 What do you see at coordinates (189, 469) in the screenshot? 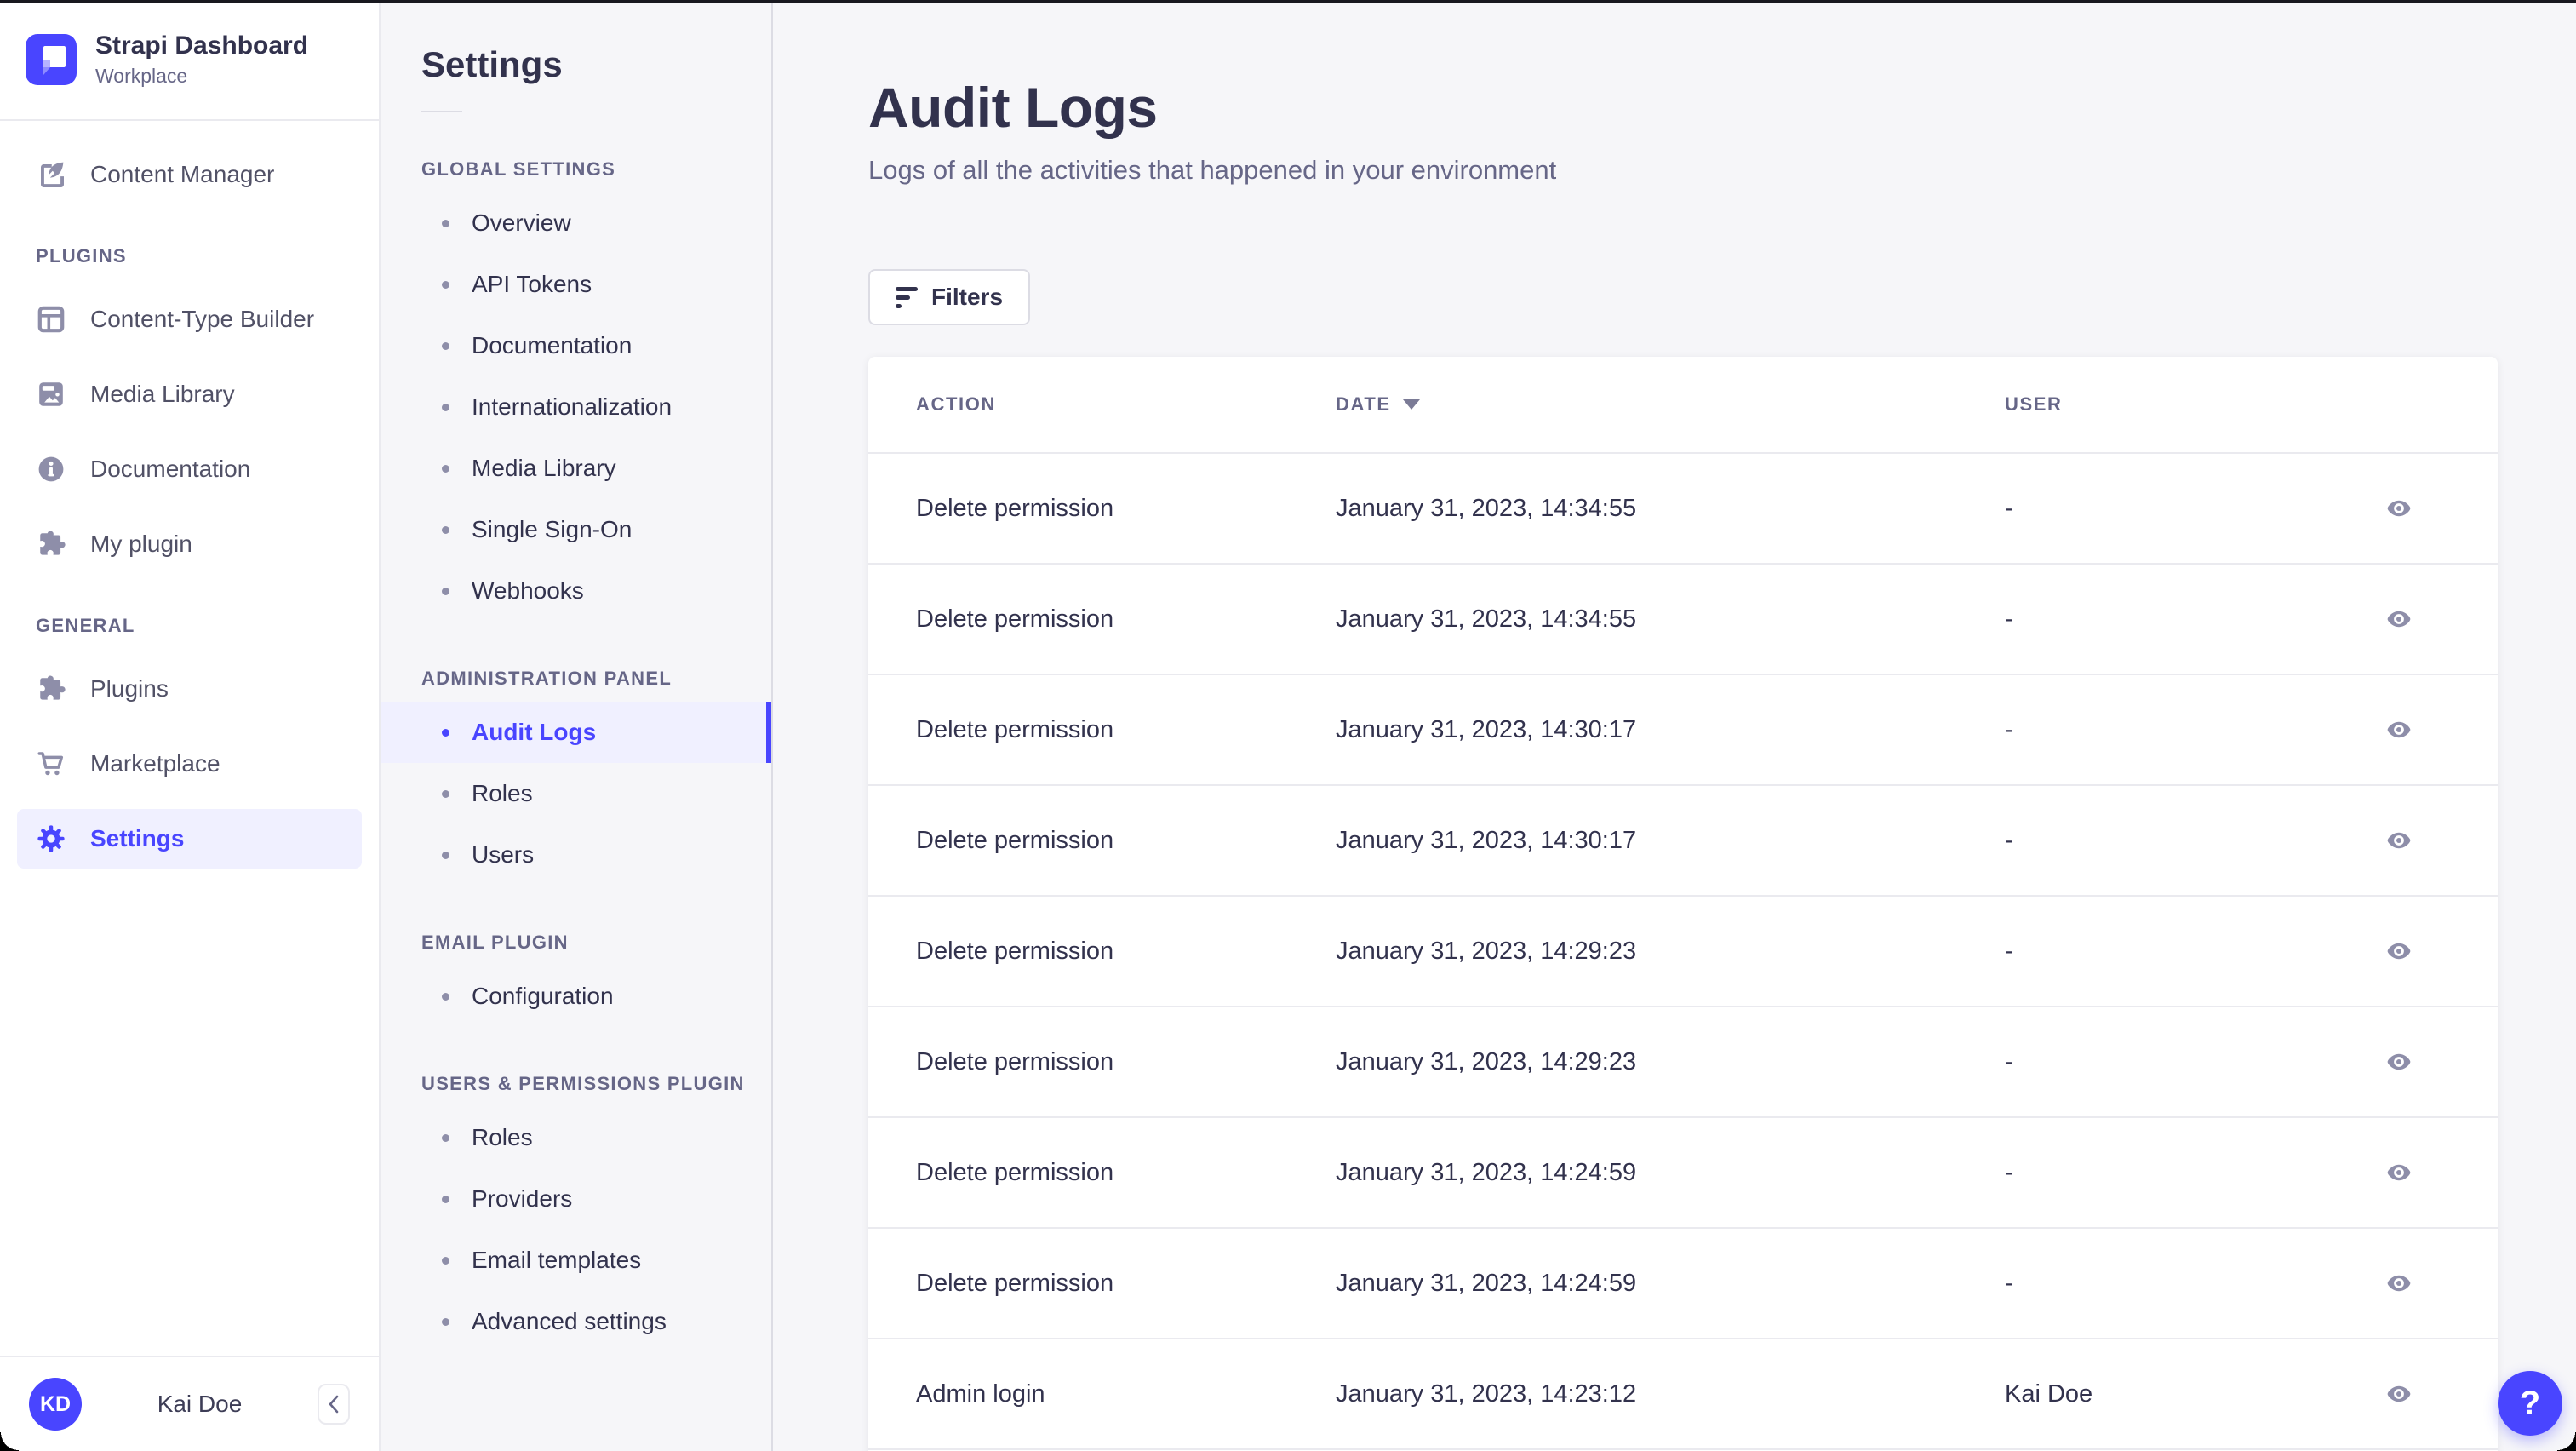
I see `sidebar-item-documentation: Documentation` at bounding box center [189, 469].